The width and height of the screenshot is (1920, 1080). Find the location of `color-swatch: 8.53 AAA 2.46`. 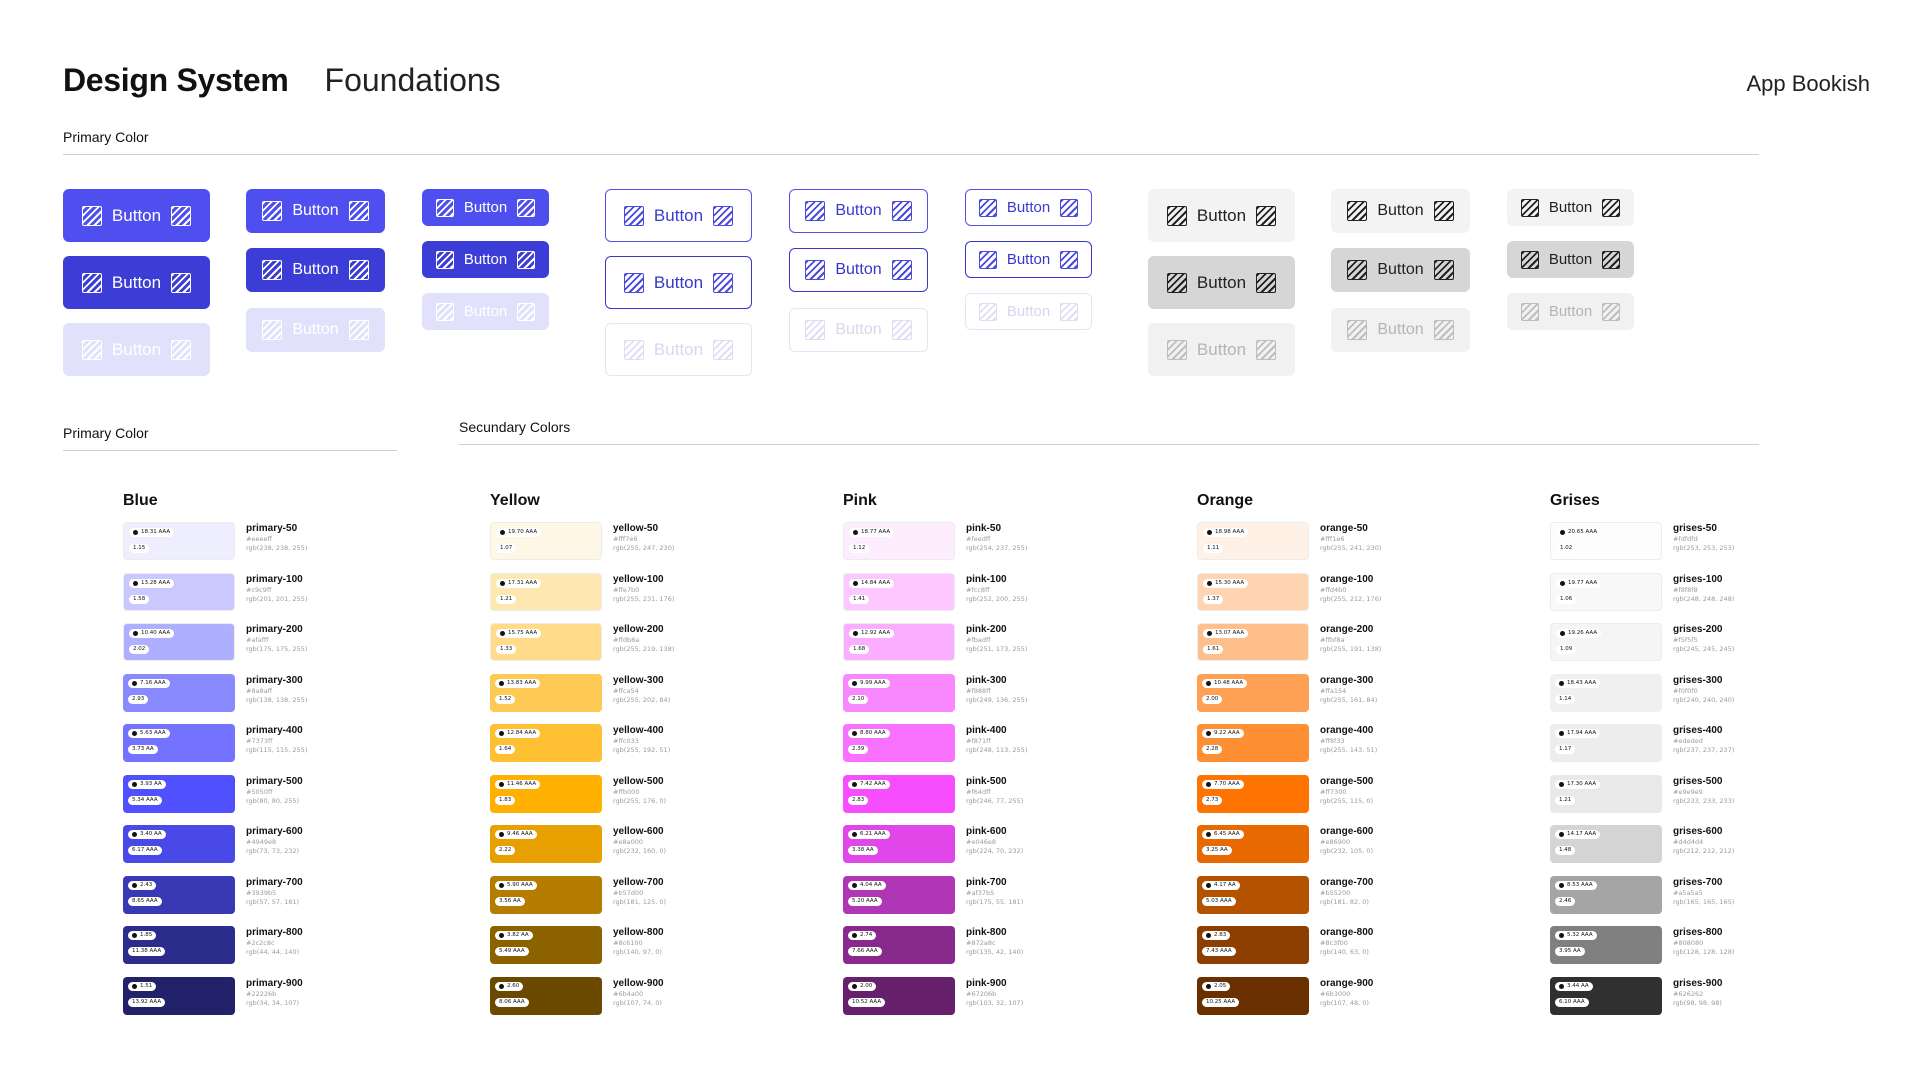

color-swatch: 8.53 AAA 2.46 is located at coordinates (1606, 894).